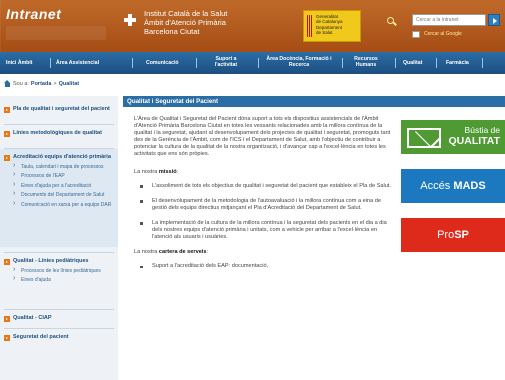 The image size is (505, 380). Describe the element at coordinates (494, 20) in the screenshot. I see `search-go-button` at that location.